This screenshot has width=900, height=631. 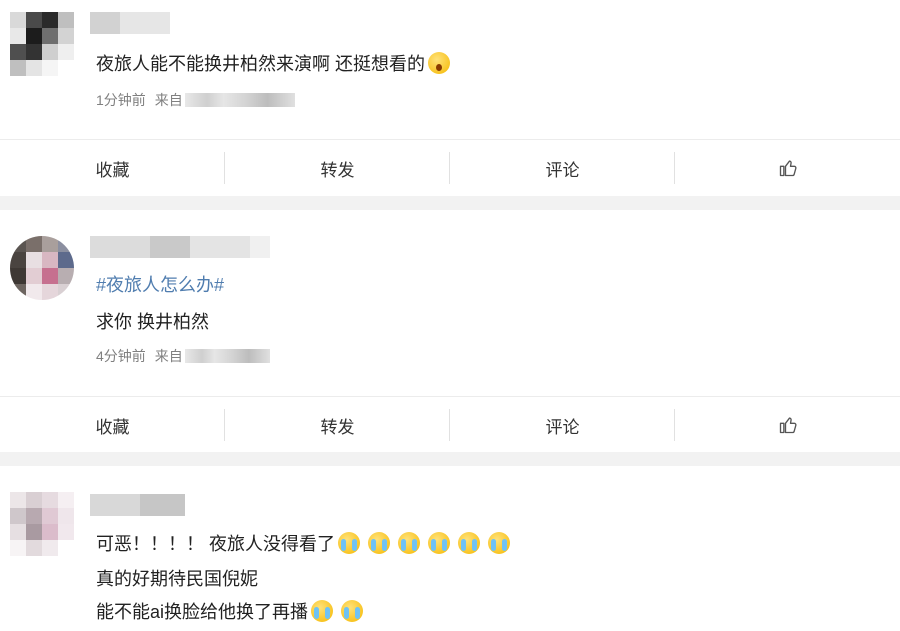 I want to click on post-text: 求你 换井柏然, so click(x=153, y=322).